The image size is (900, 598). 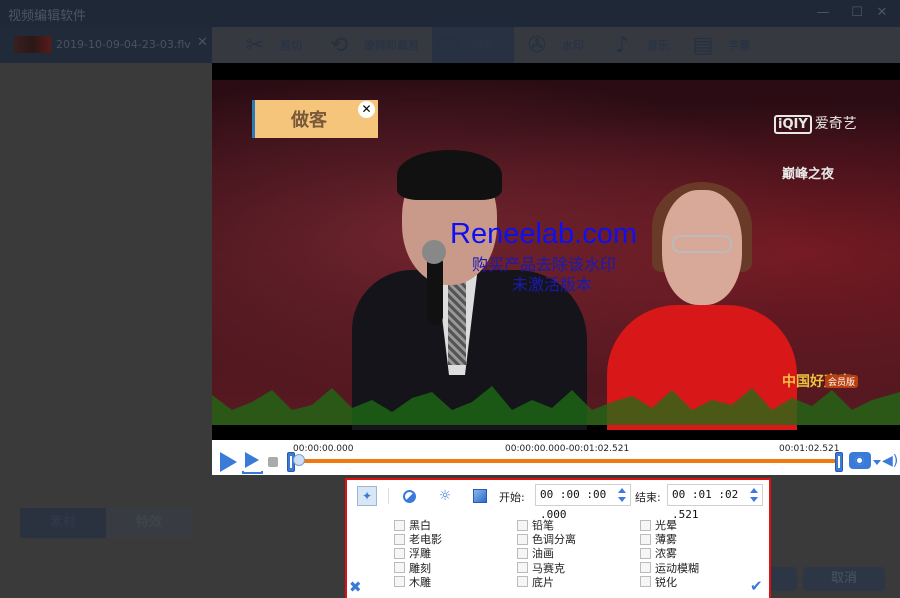 I want to click on effect-checkbox: 雕刻, so click(x=418, y=568).